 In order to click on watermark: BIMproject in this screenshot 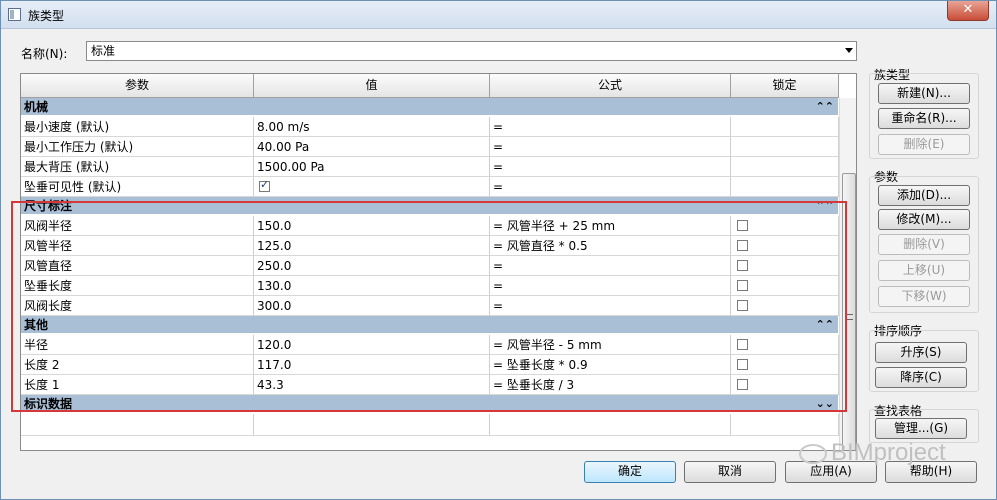, I will do `click(872, 453)`.